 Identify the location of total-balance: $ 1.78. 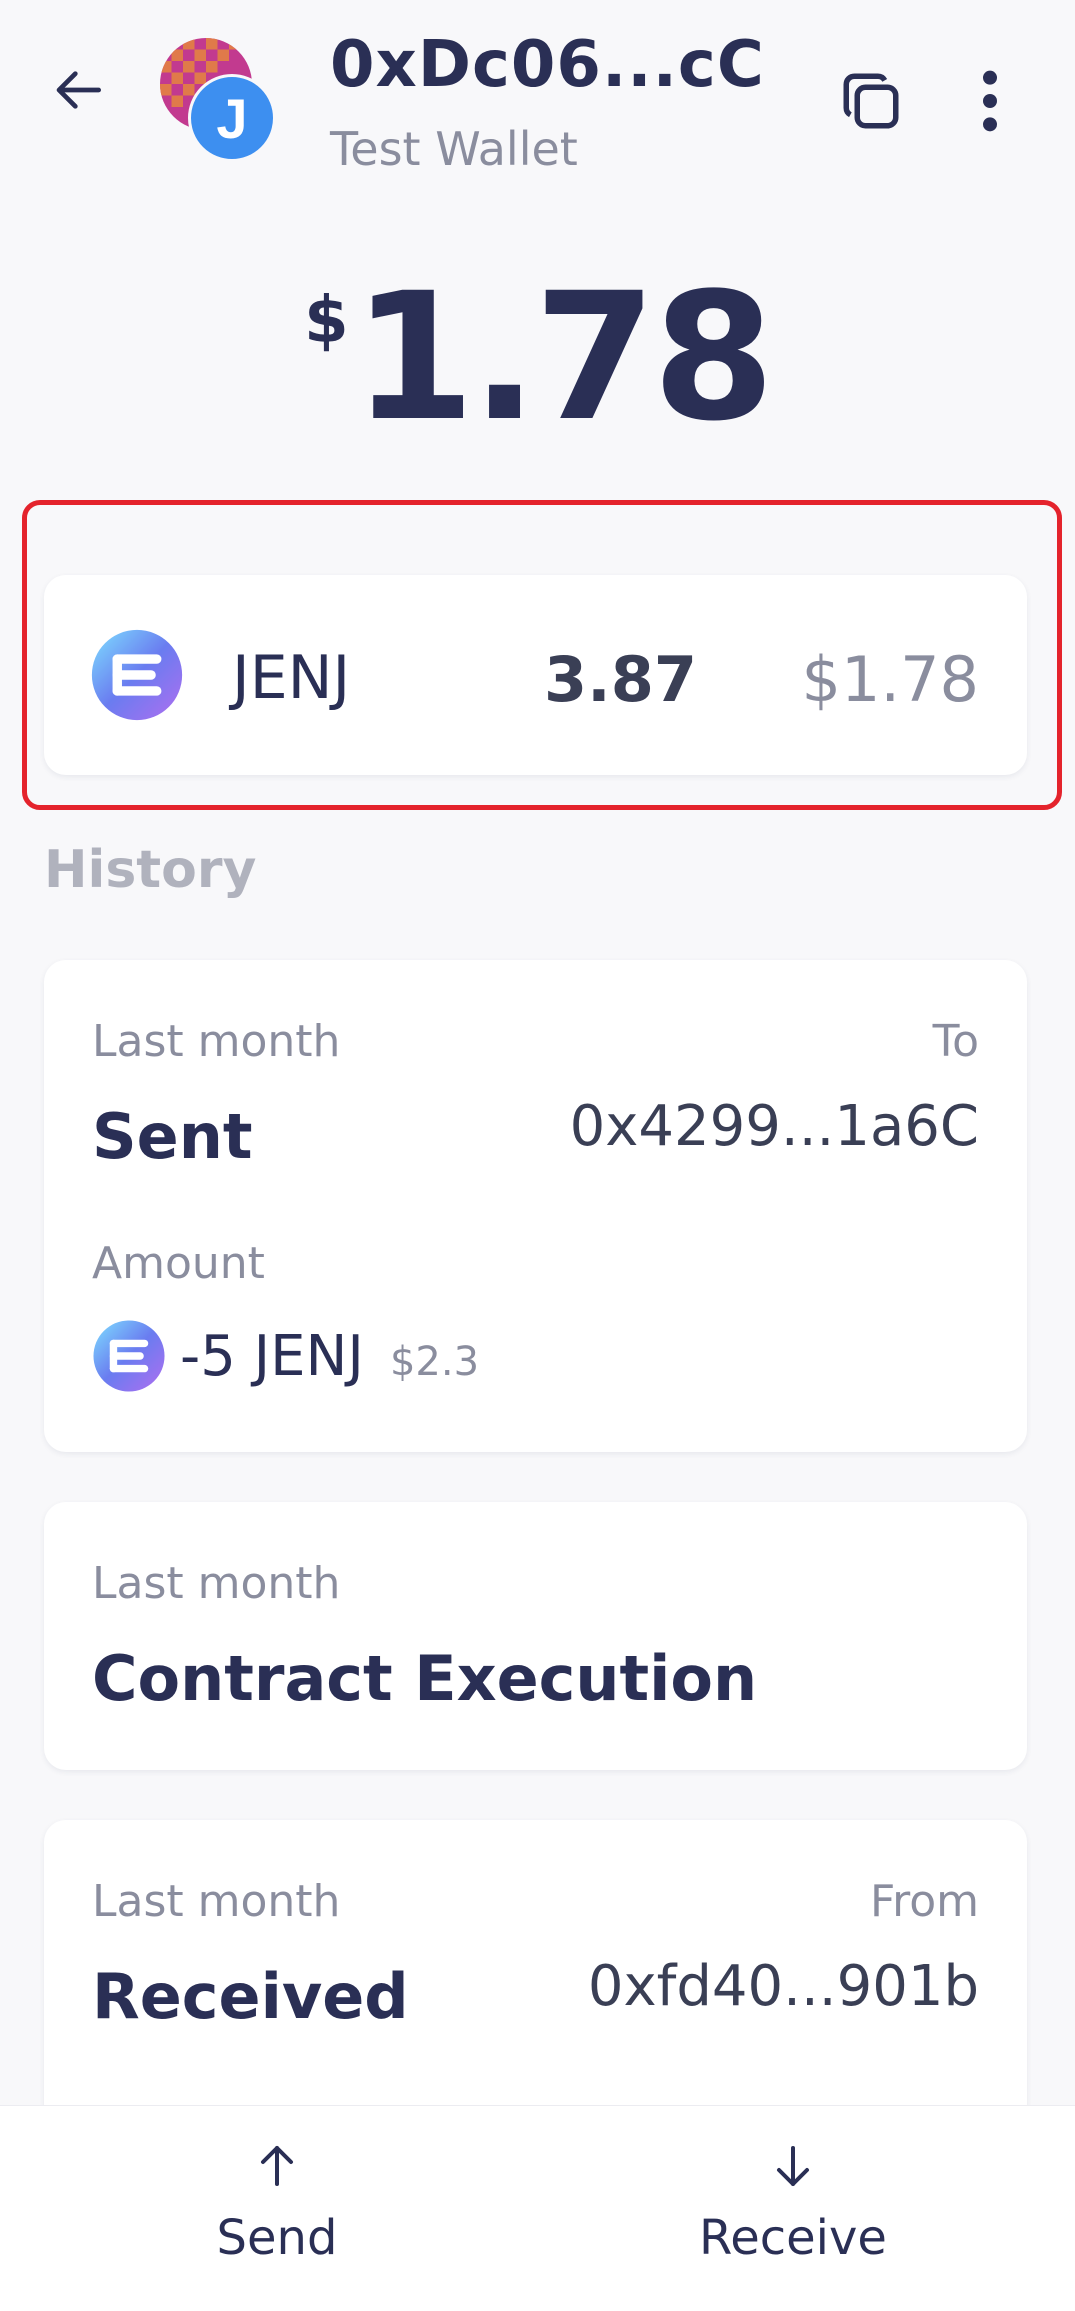
(537, 370).